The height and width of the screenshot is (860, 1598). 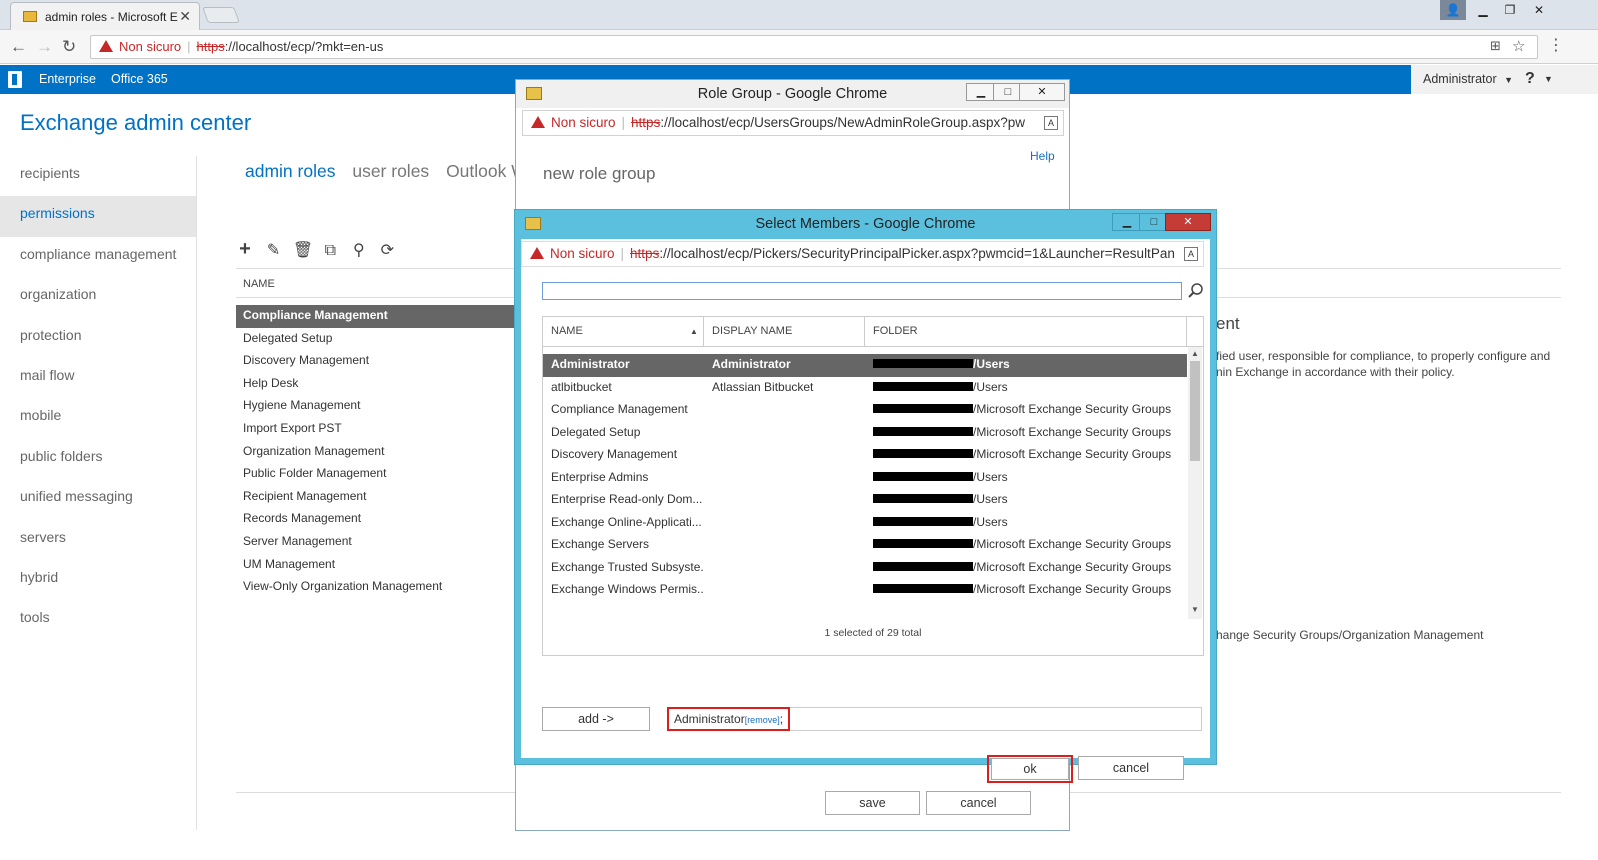 What do you see at coordinates (600, 476) in the screenshot?
I see `row-name: Enterprise Admins` at bounding box center [600, 476].